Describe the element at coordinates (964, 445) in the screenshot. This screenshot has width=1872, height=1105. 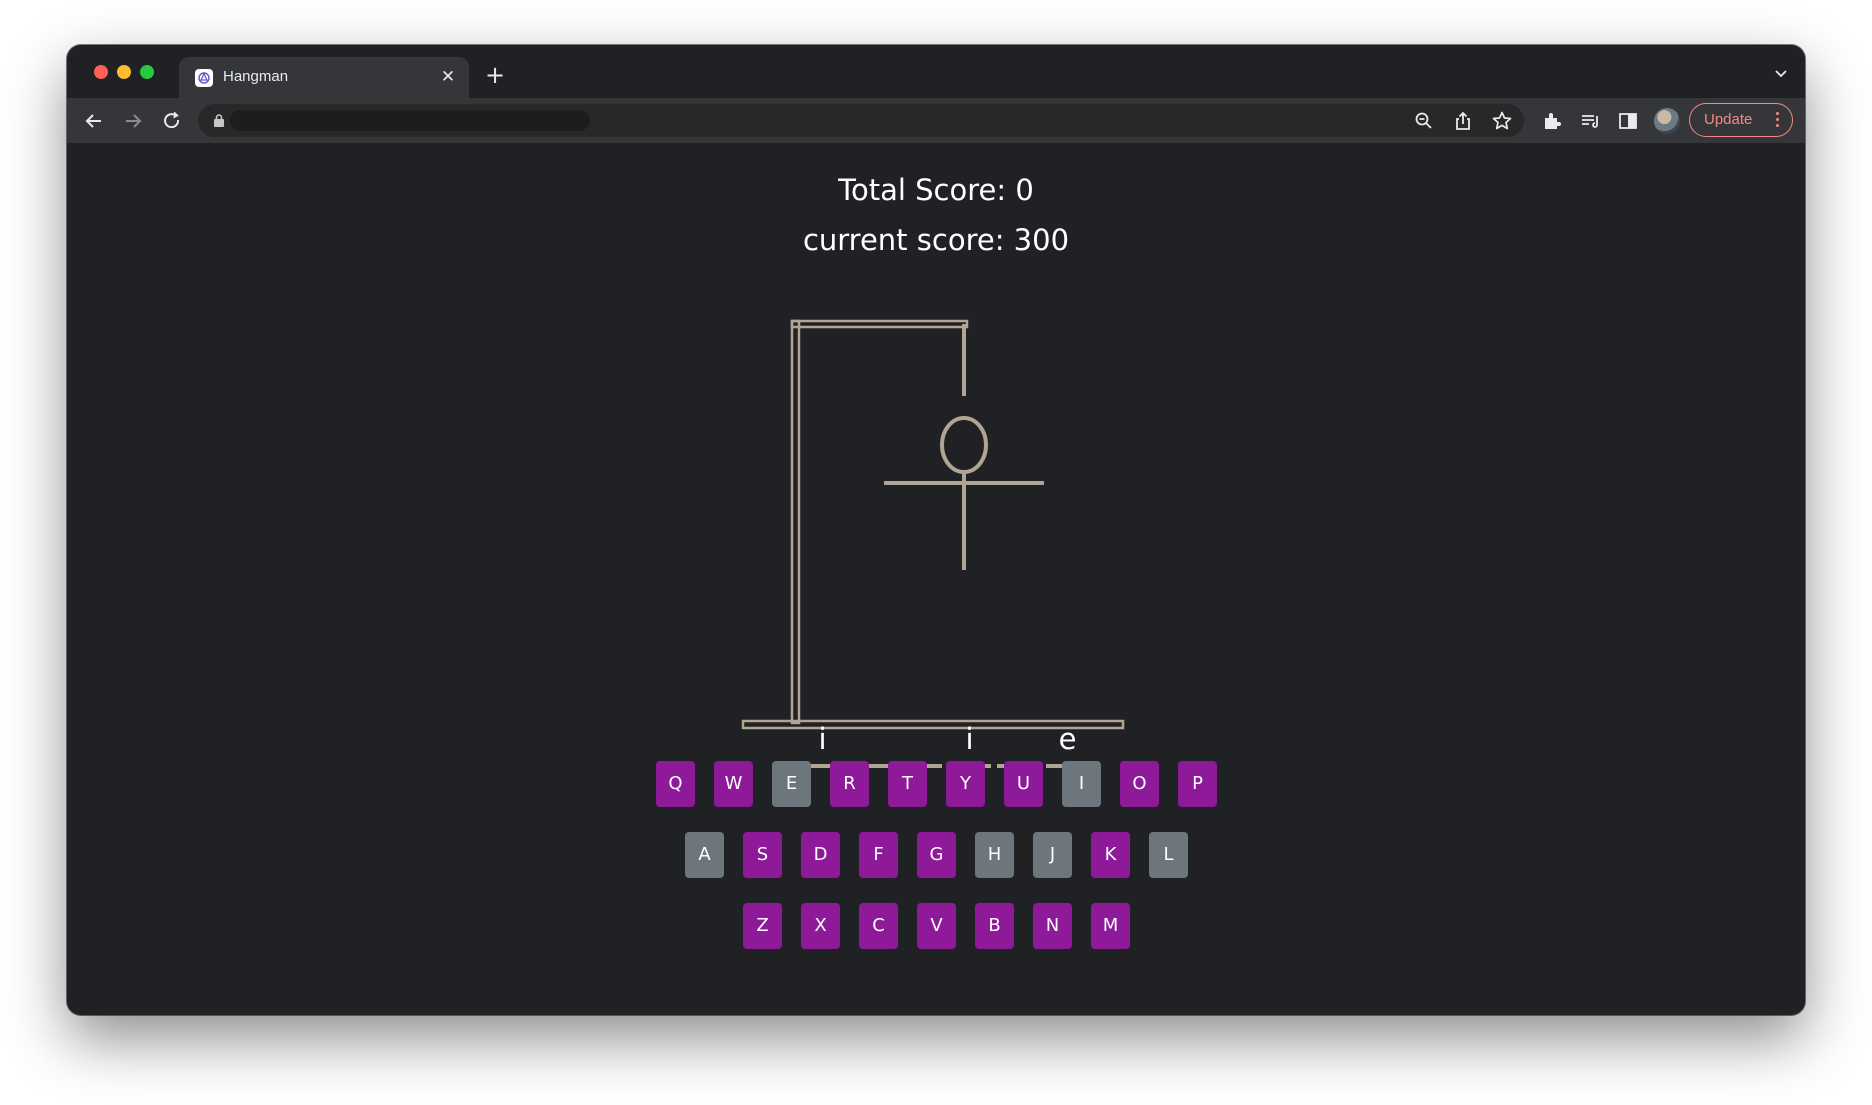
I see `hangman-head` at that location.